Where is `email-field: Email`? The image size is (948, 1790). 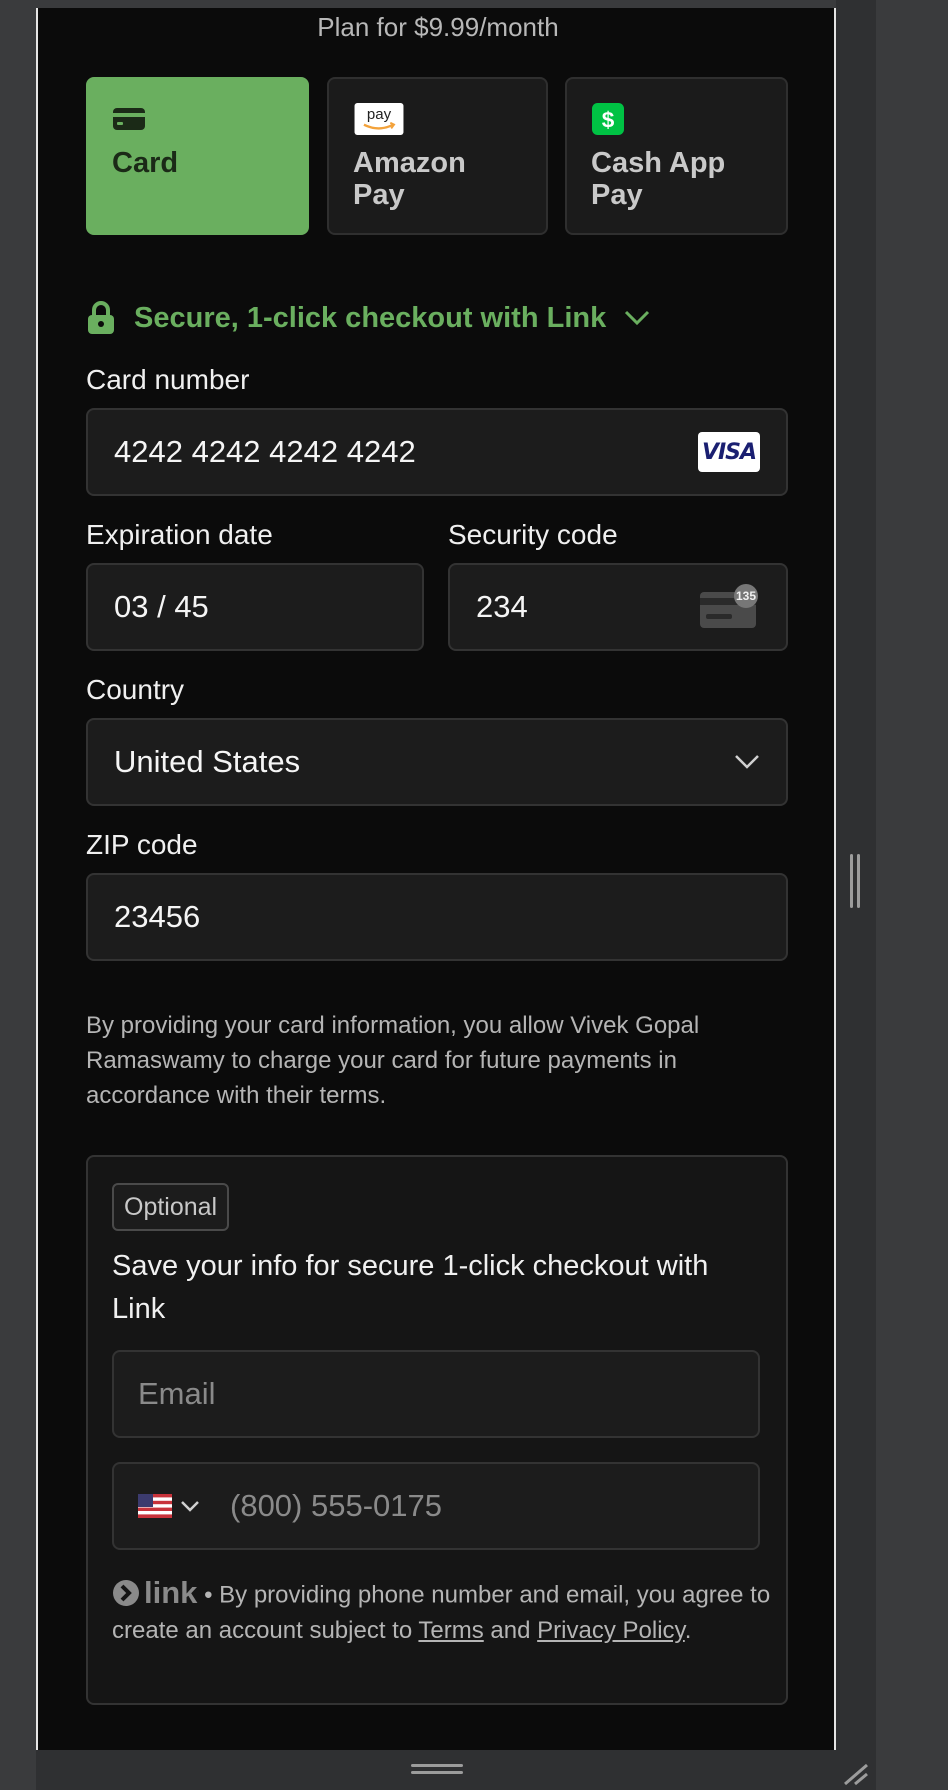 email-field: Email is located at coordinates (436, 1394).